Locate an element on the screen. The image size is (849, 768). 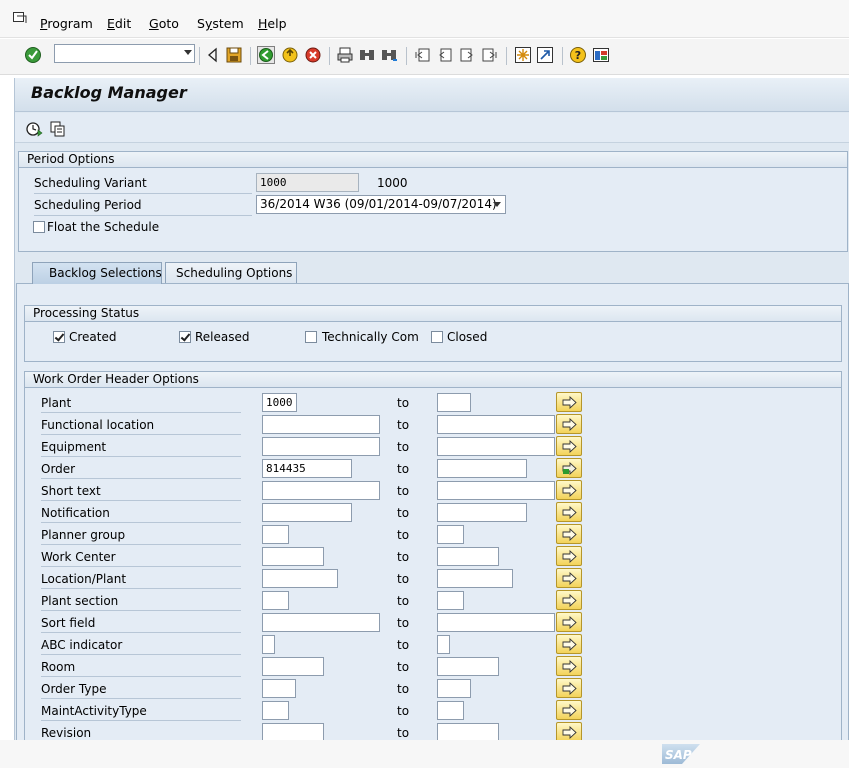
from-field-work-center is located at coordinates (293, 556).